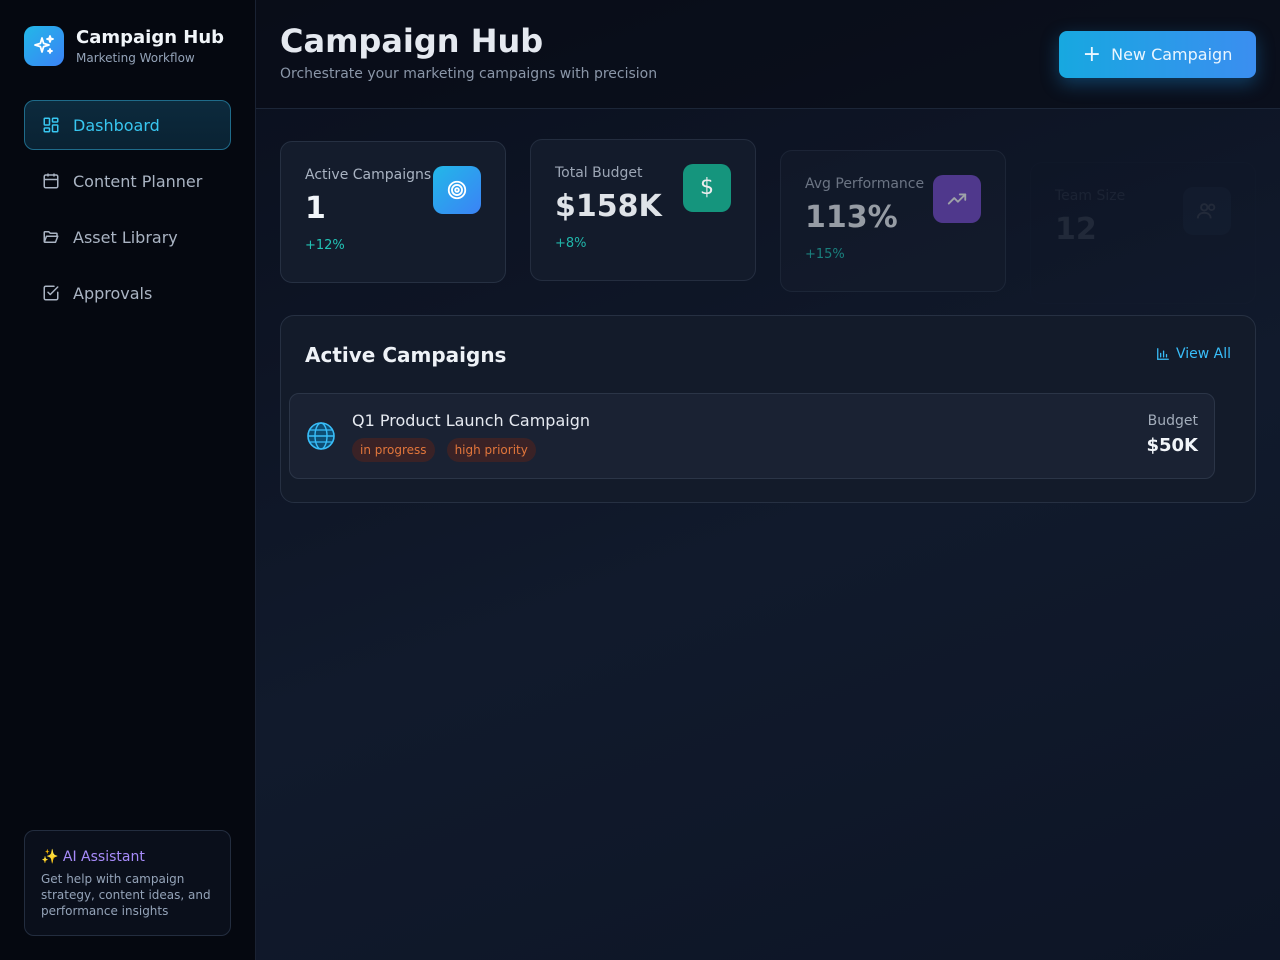 The height and width of the screenshot is (960, 1280). I want to click on sidebar-item-dashboard: Dashboard, so click(127, 125).